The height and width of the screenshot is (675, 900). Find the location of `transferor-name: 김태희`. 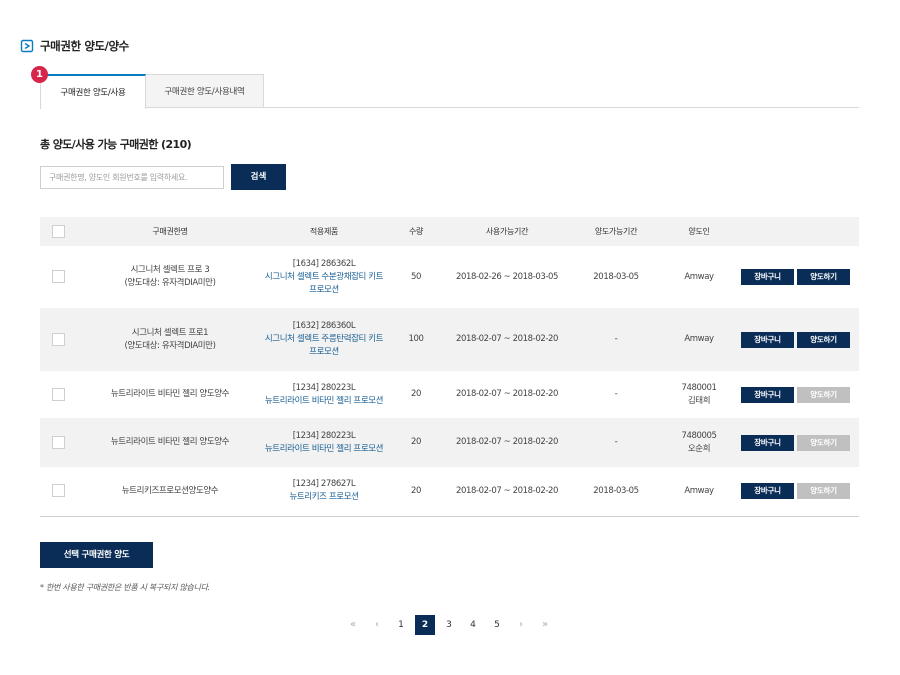

transferor-name: 김태희 is located at coordinates (699, 400).